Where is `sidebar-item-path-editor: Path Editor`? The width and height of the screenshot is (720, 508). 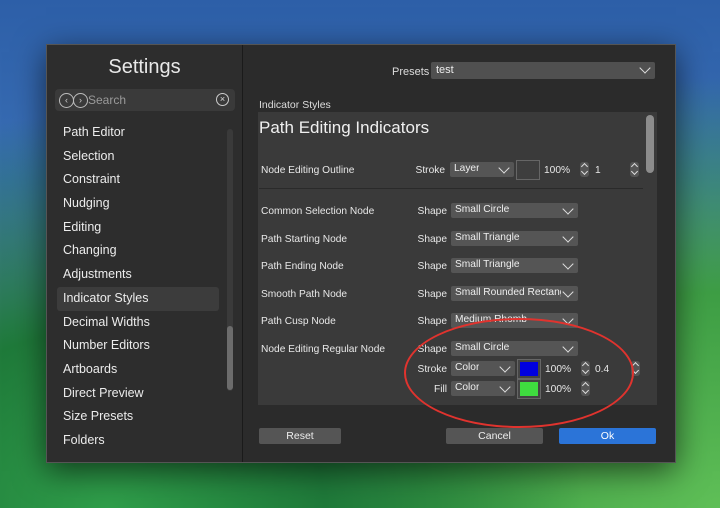 sidebar-item-path-editor: Path Editor is located at coordinates (138, 133).